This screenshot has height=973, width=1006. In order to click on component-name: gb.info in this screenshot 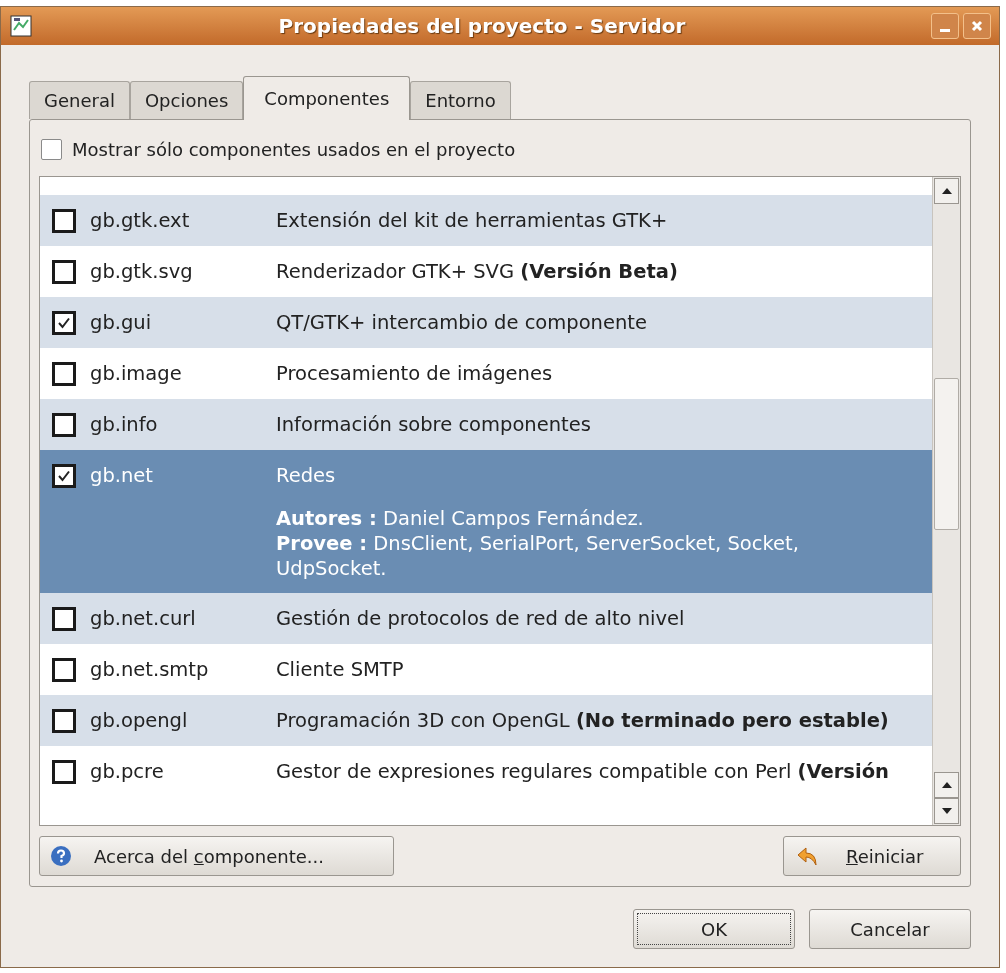, I will do `click(124, 424)`.